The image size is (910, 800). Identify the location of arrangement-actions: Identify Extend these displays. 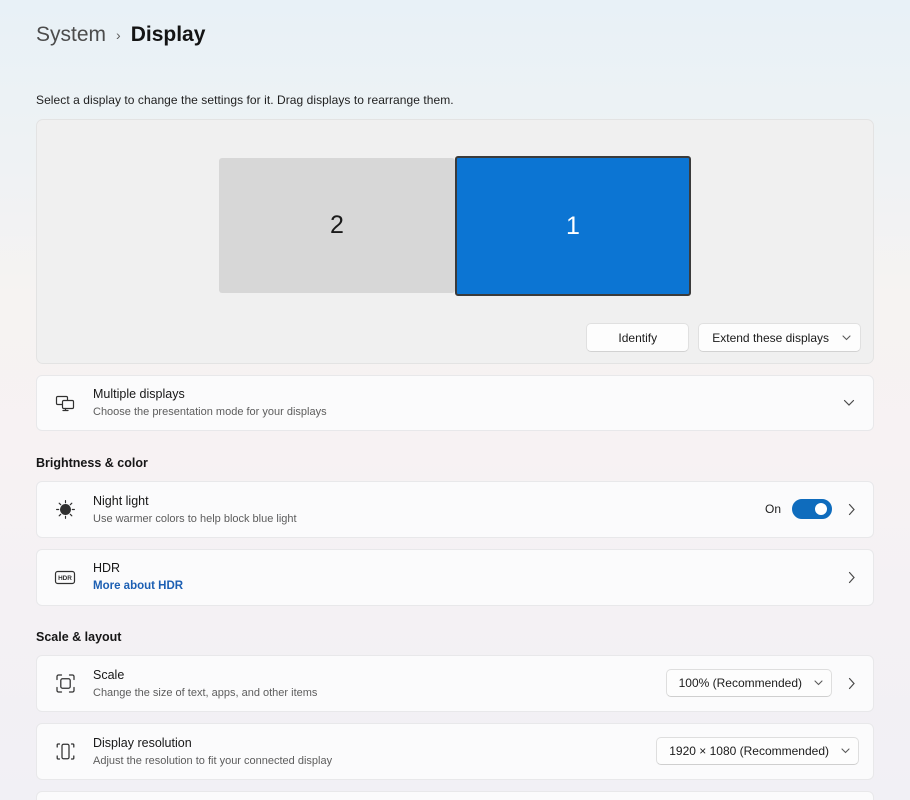
(723, 338).